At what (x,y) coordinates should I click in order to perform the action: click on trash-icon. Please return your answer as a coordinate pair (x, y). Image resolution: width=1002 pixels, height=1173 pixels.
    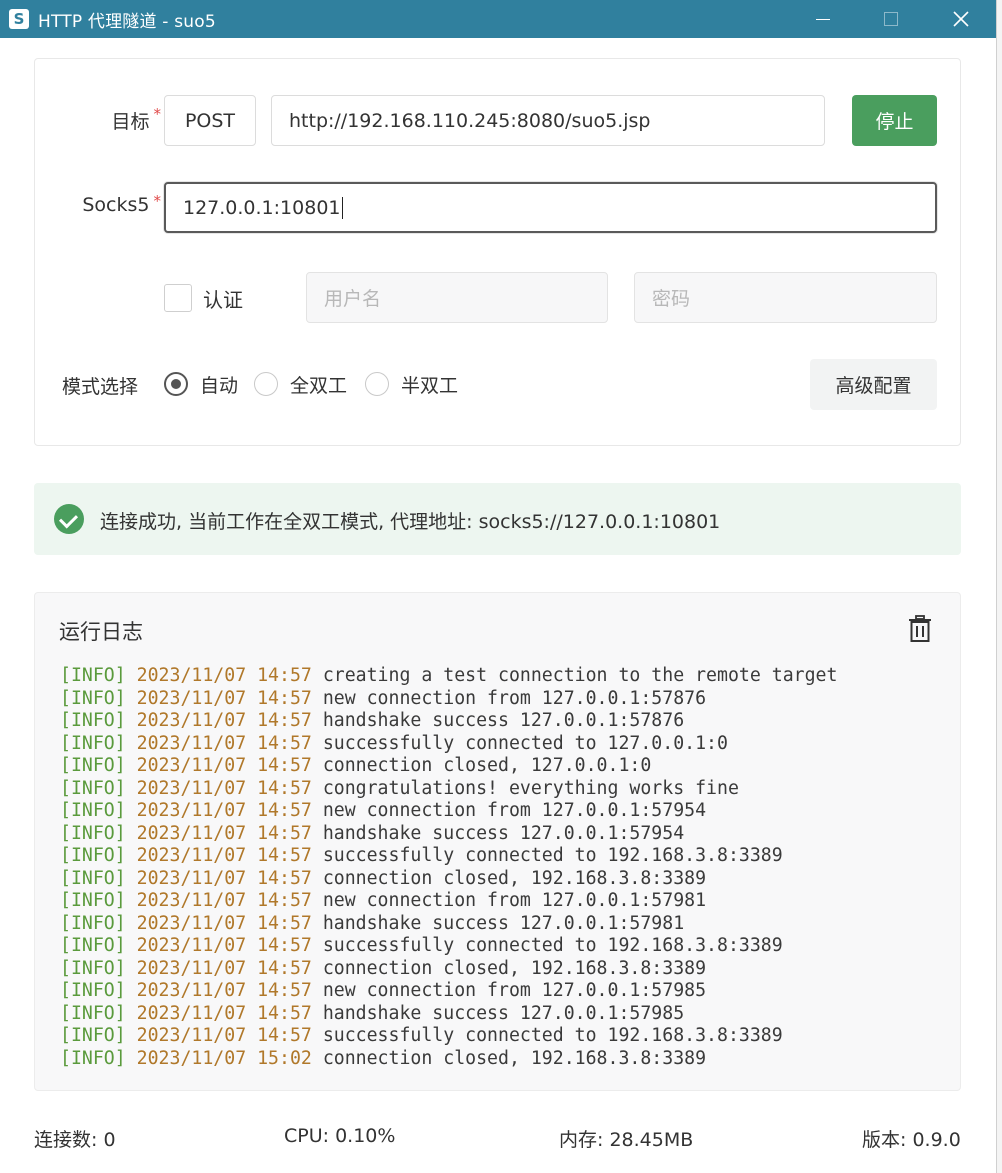
    Looking at the image, I should click on (920, 629).